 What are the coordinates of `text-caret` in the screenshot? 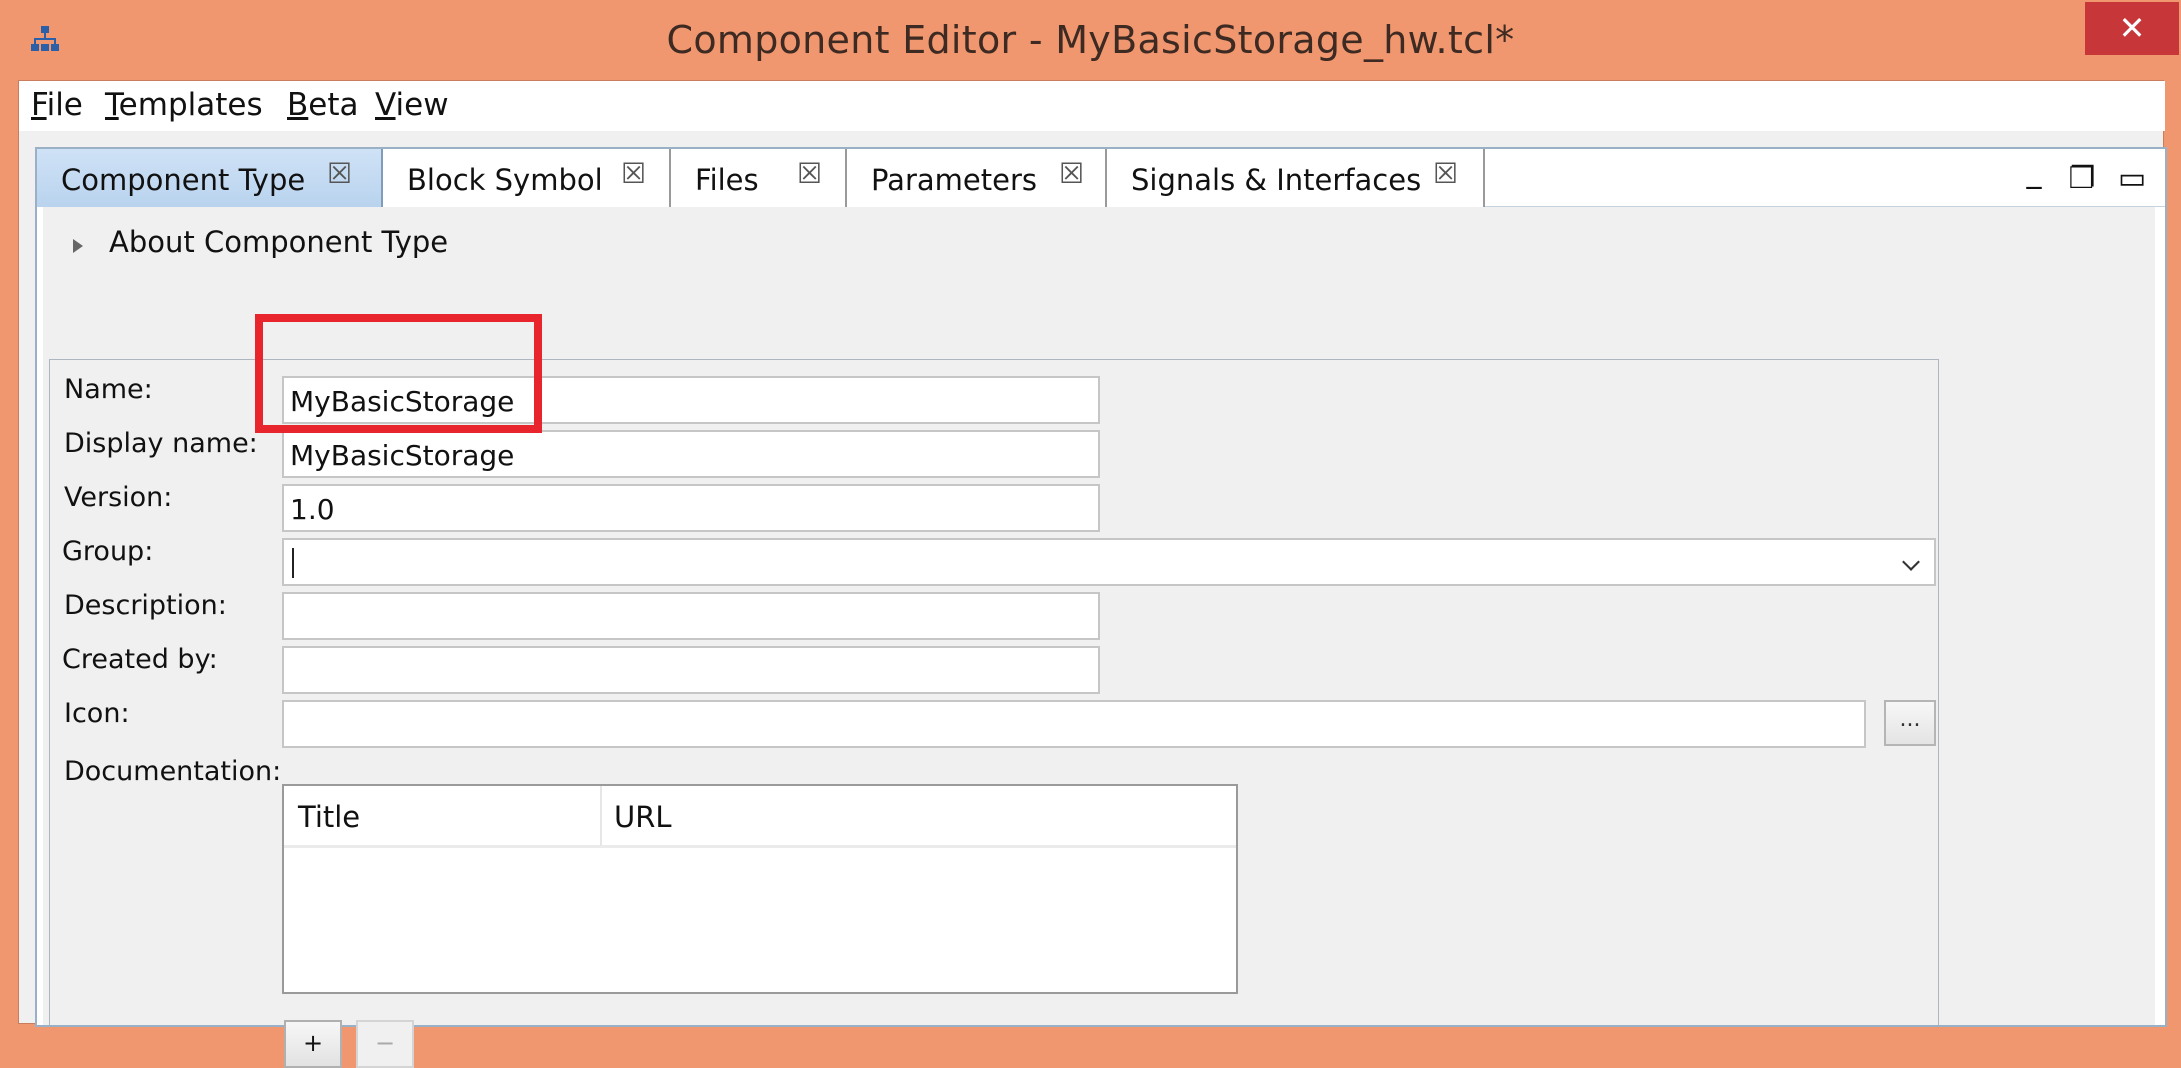 It's located at (293, 563).